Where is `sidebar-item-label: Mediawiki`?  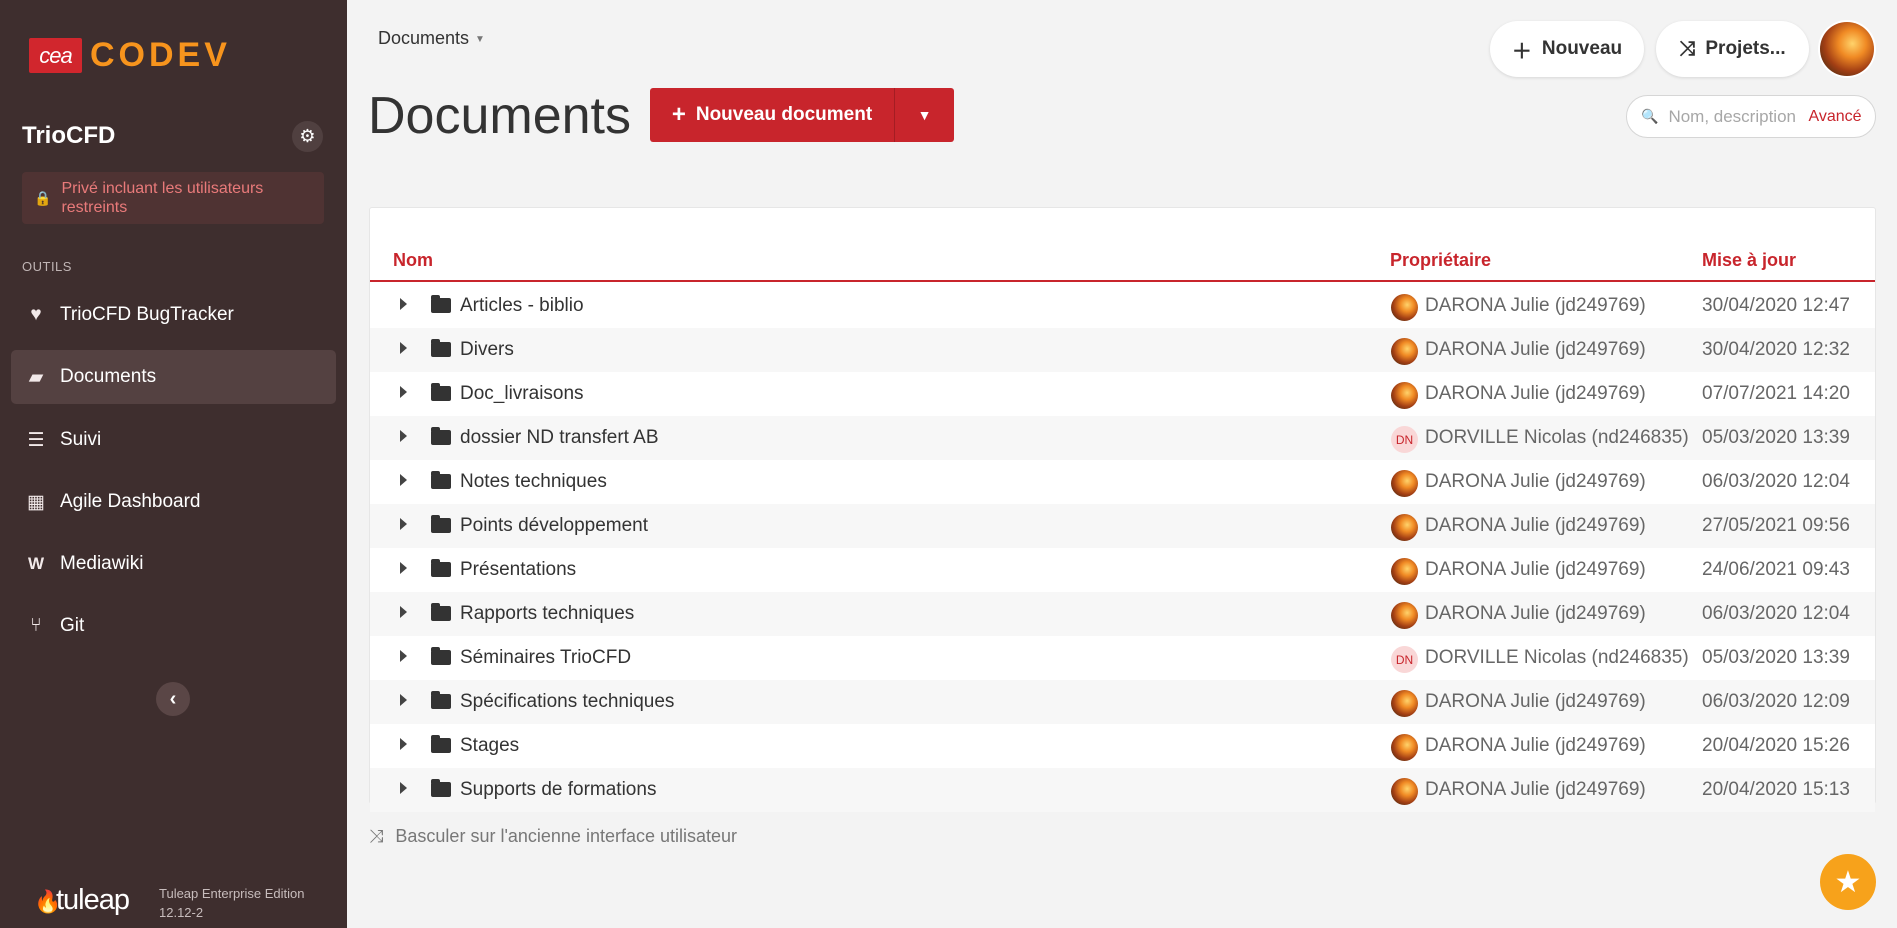 sidebar-item-label: Mediawiki is located at coordinates (102, 563).